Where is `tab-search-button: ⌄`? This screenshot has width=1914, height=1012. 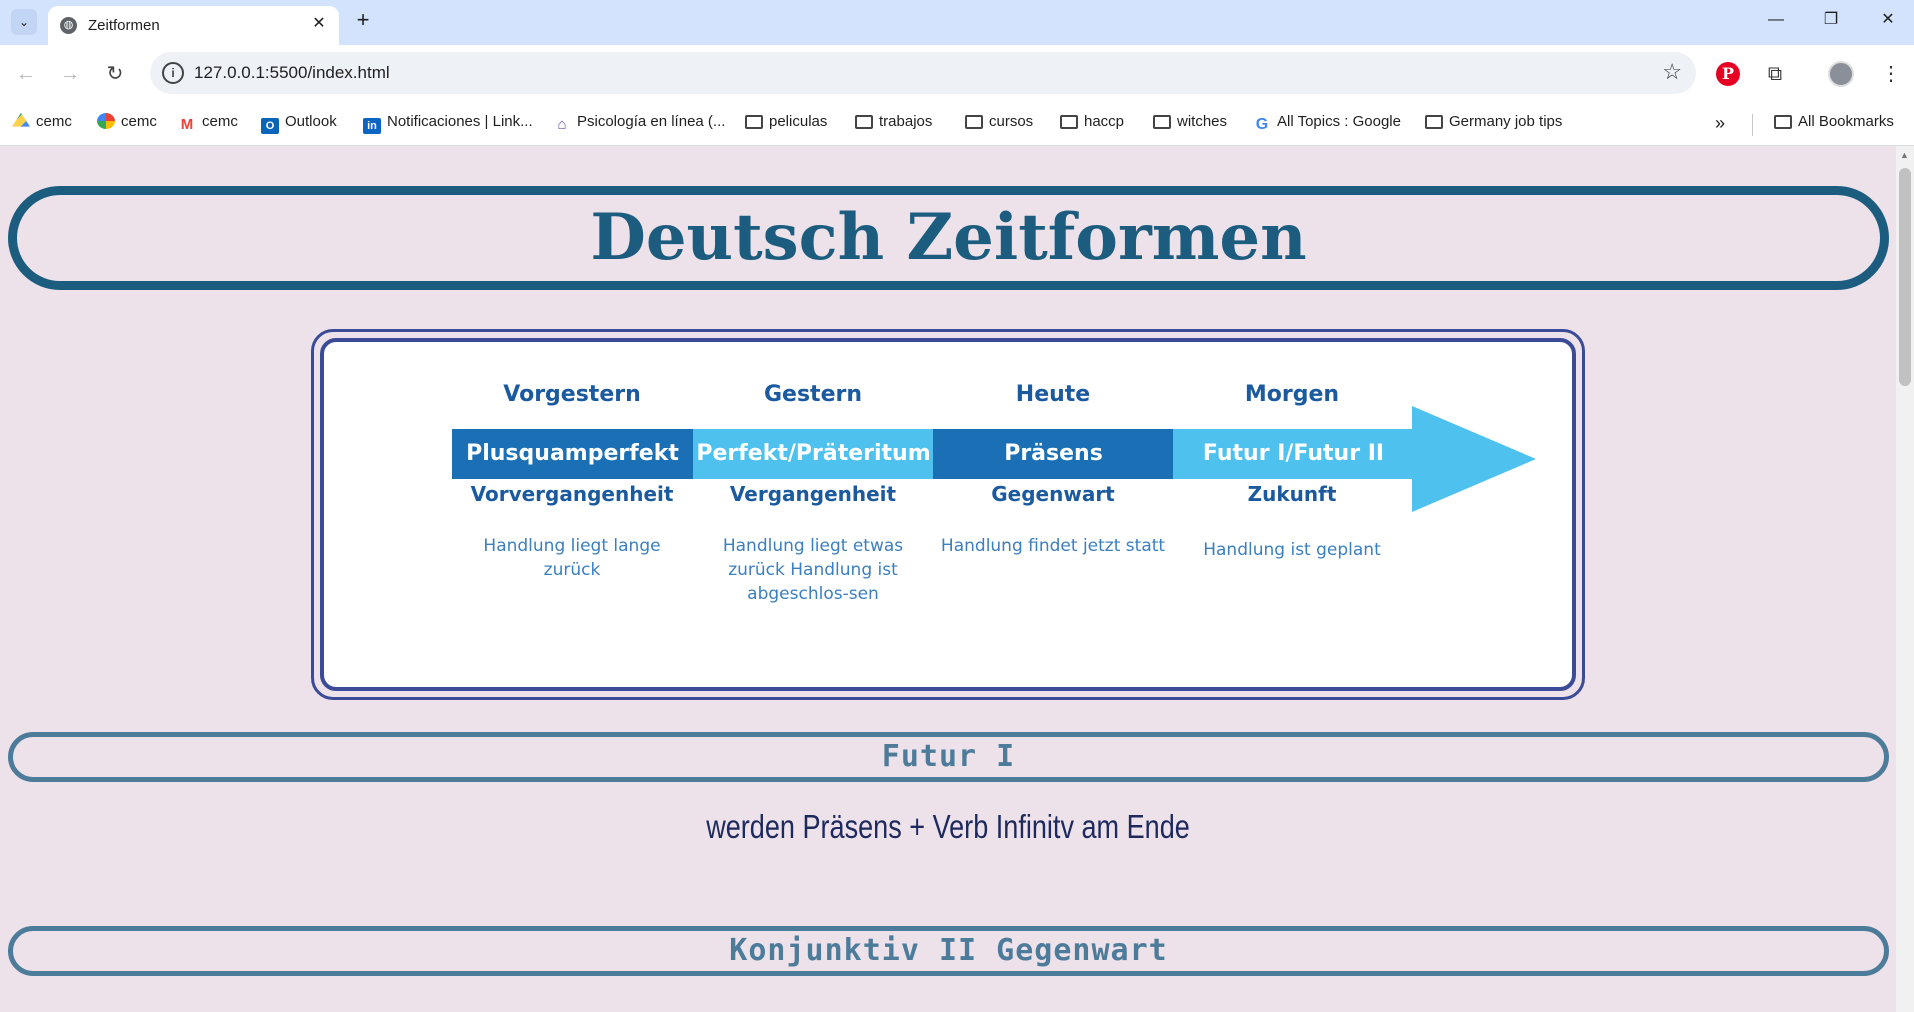 tab-search-button: ⌄ is located at coordinates (24, 22).